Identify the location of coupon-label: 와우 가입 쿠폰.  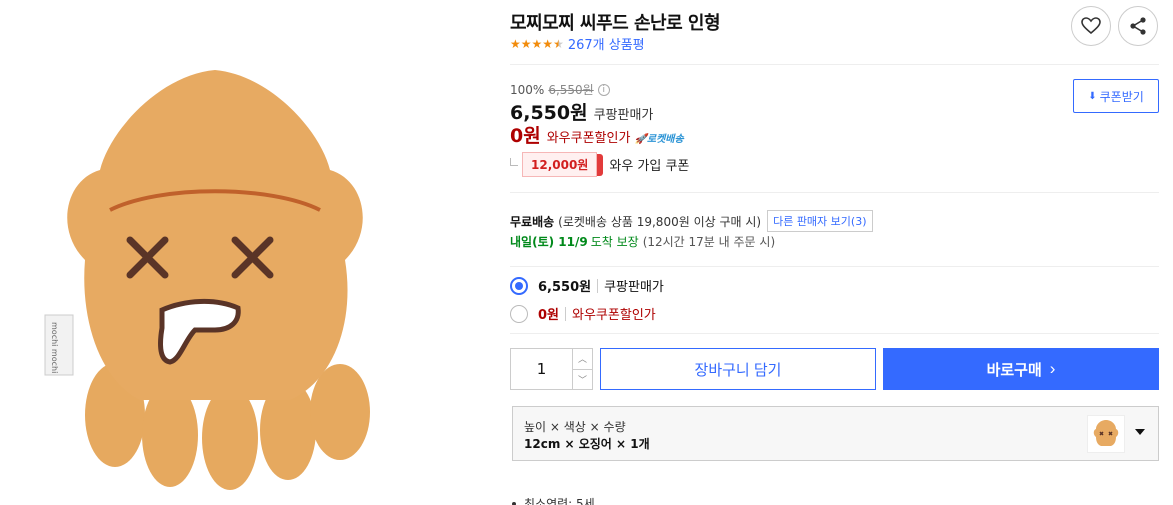
(649, 166).